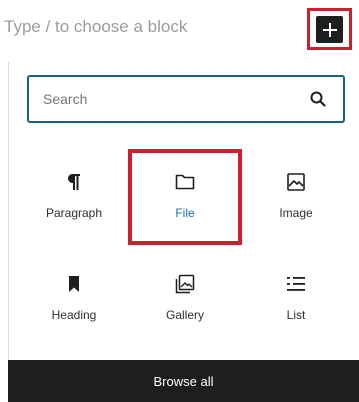  I want to click on block-label-list: List, so click(296, 315).